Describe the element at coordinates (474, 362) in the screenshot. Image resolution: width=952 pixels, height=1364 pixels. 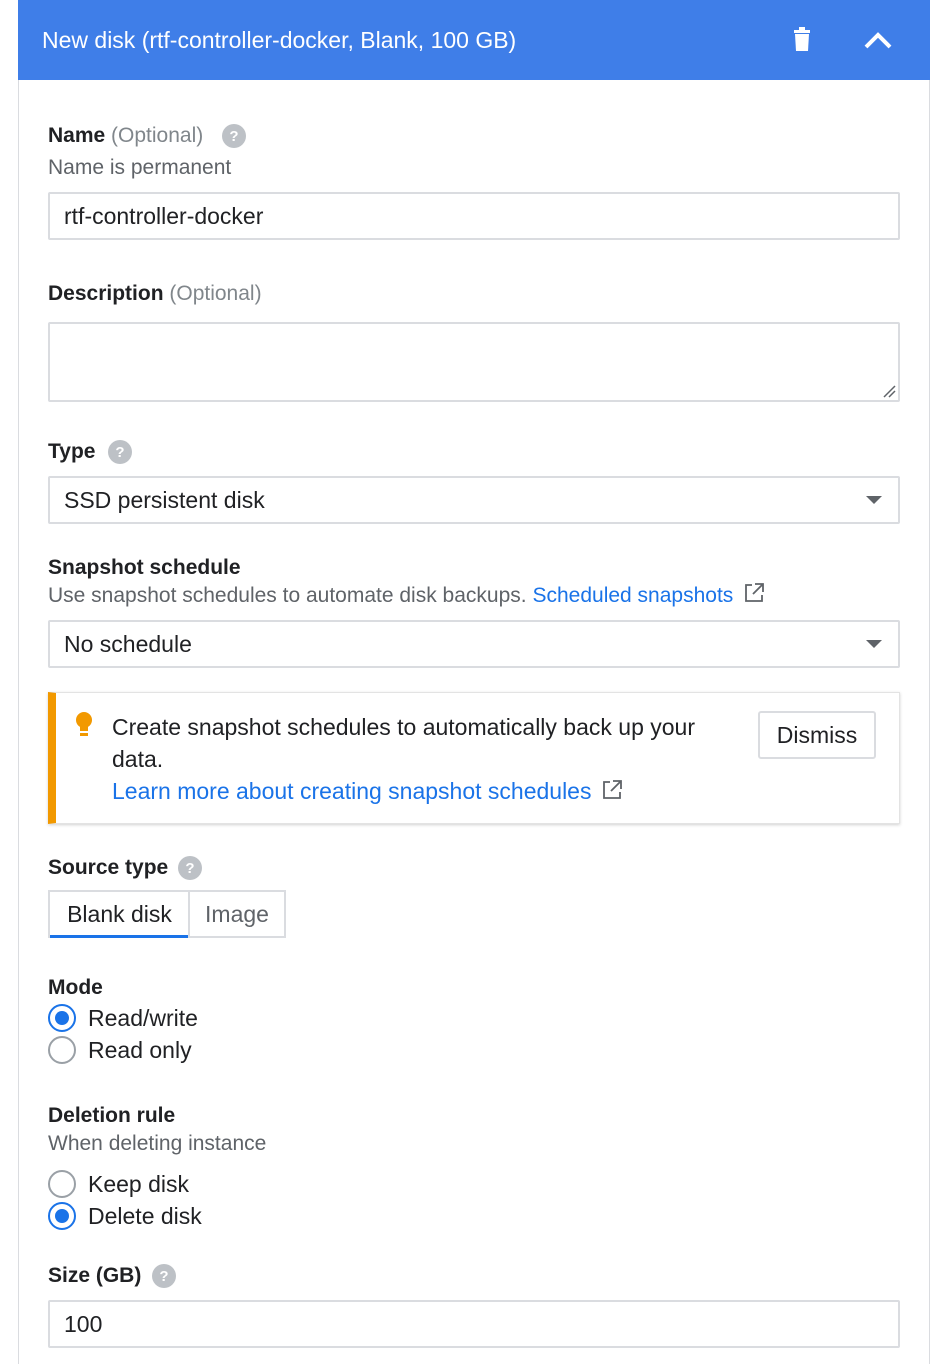
I see `description-textarea` at that location.